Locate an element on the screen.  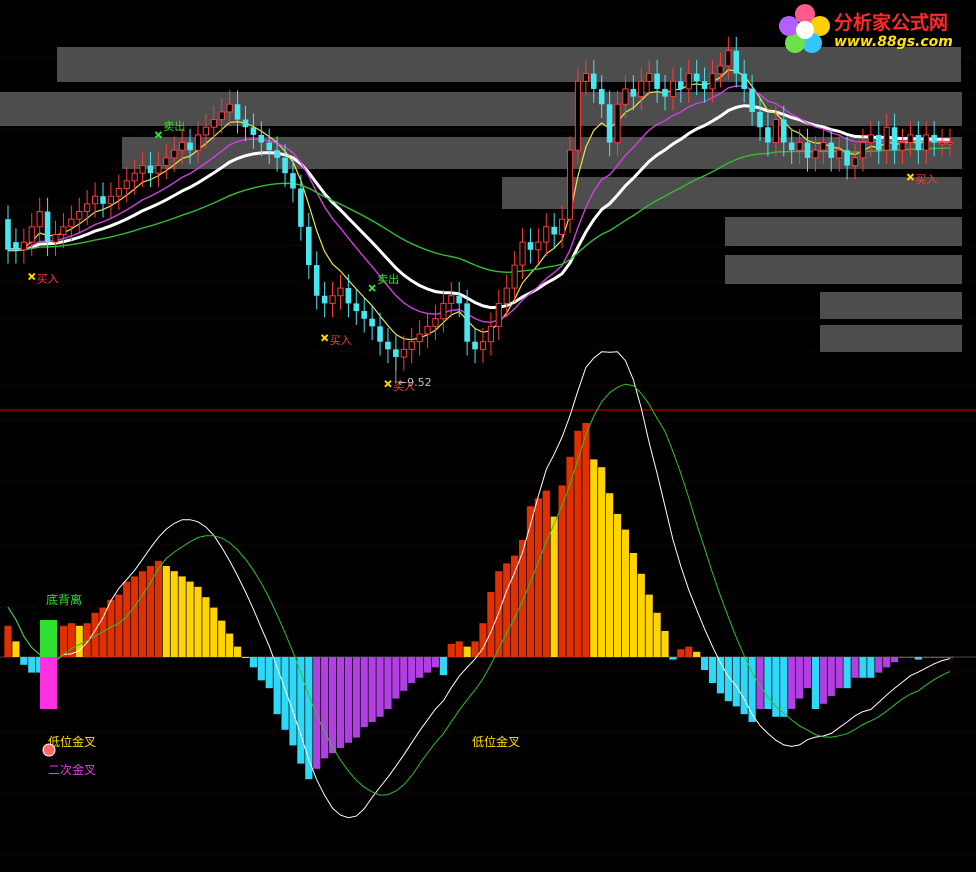
divergence-marker-bar is located at coordinates (48, 683).